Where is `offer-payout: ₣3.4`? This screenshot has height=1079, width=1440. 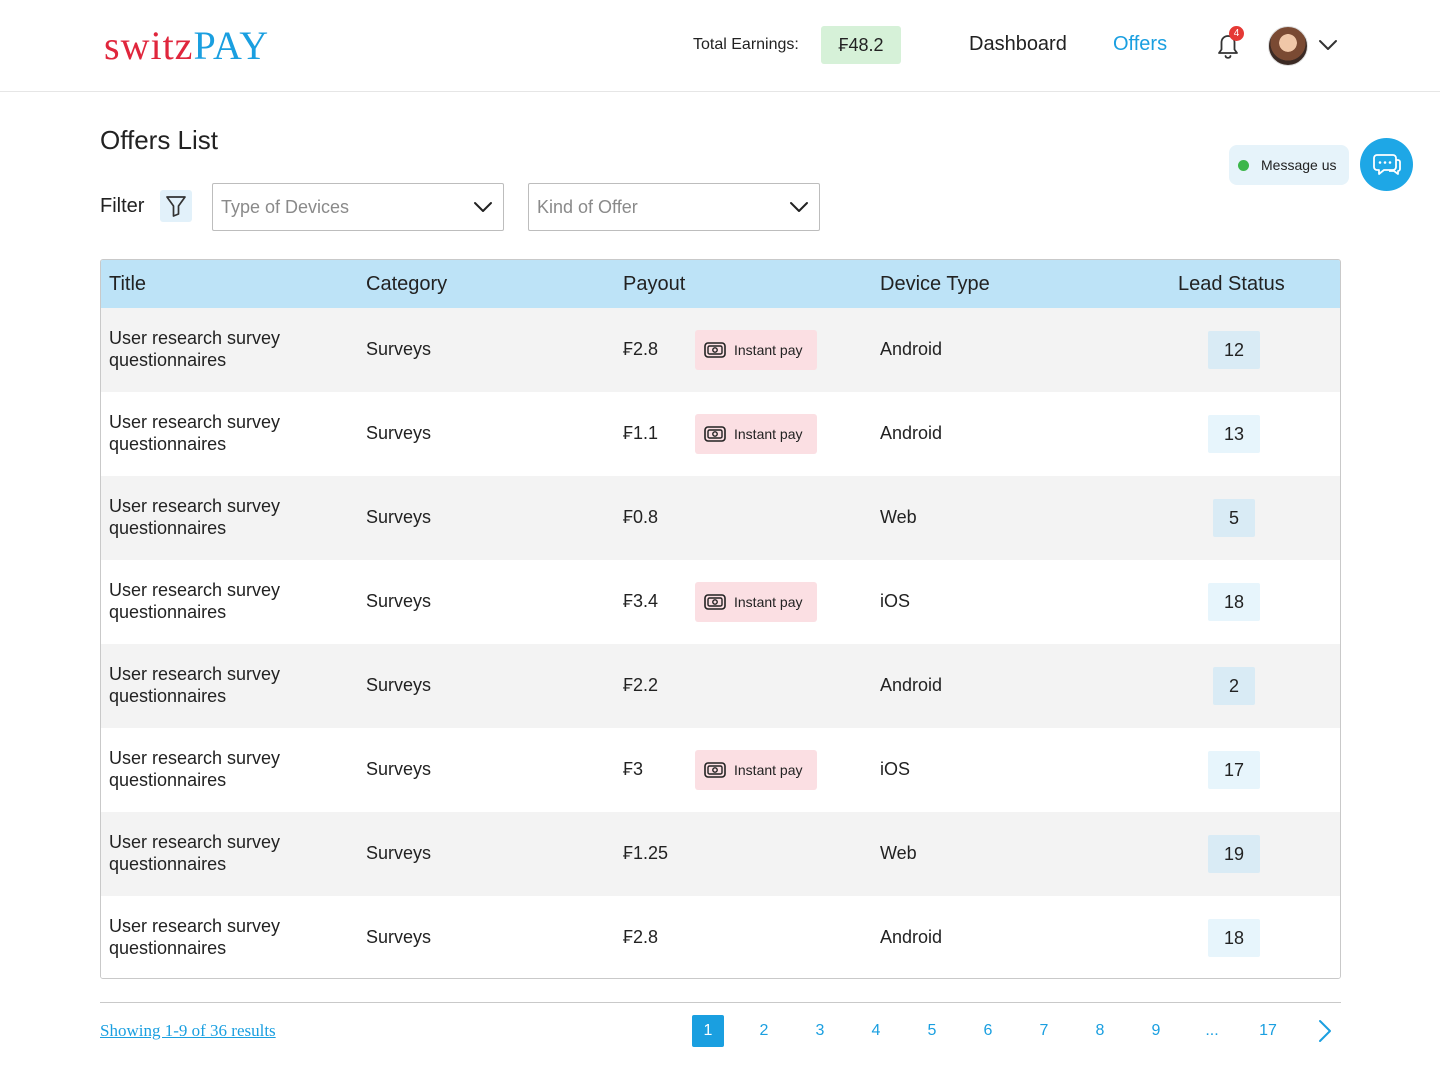 offer-payout: ₣3.4 is located at coordinates (641, 601).